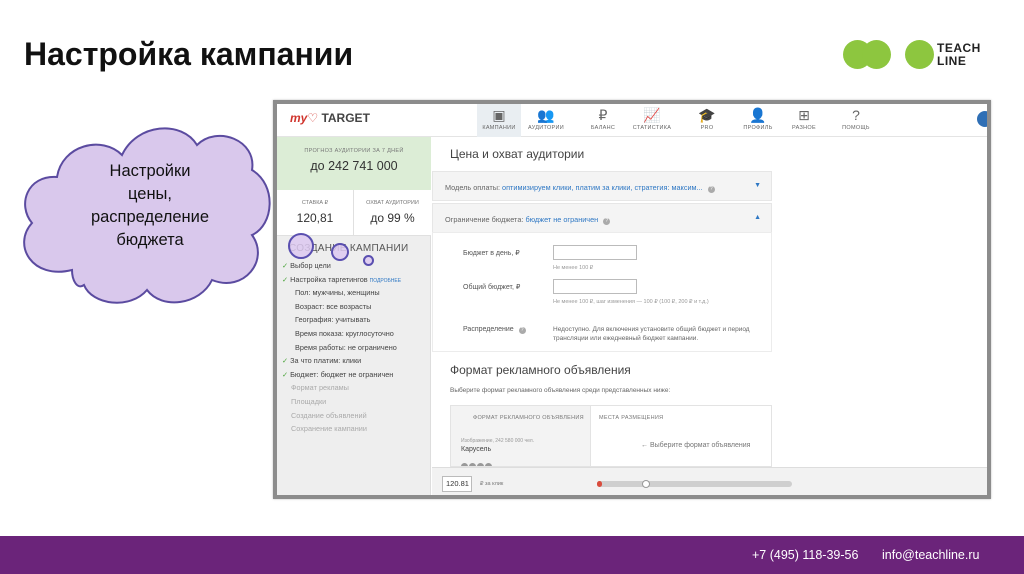 The height and width of the screenshot is (574, 1024). Describe the element at coordinates (757, 217) in the screenshot. I see `chevron-up-icon: ▲` at that location.